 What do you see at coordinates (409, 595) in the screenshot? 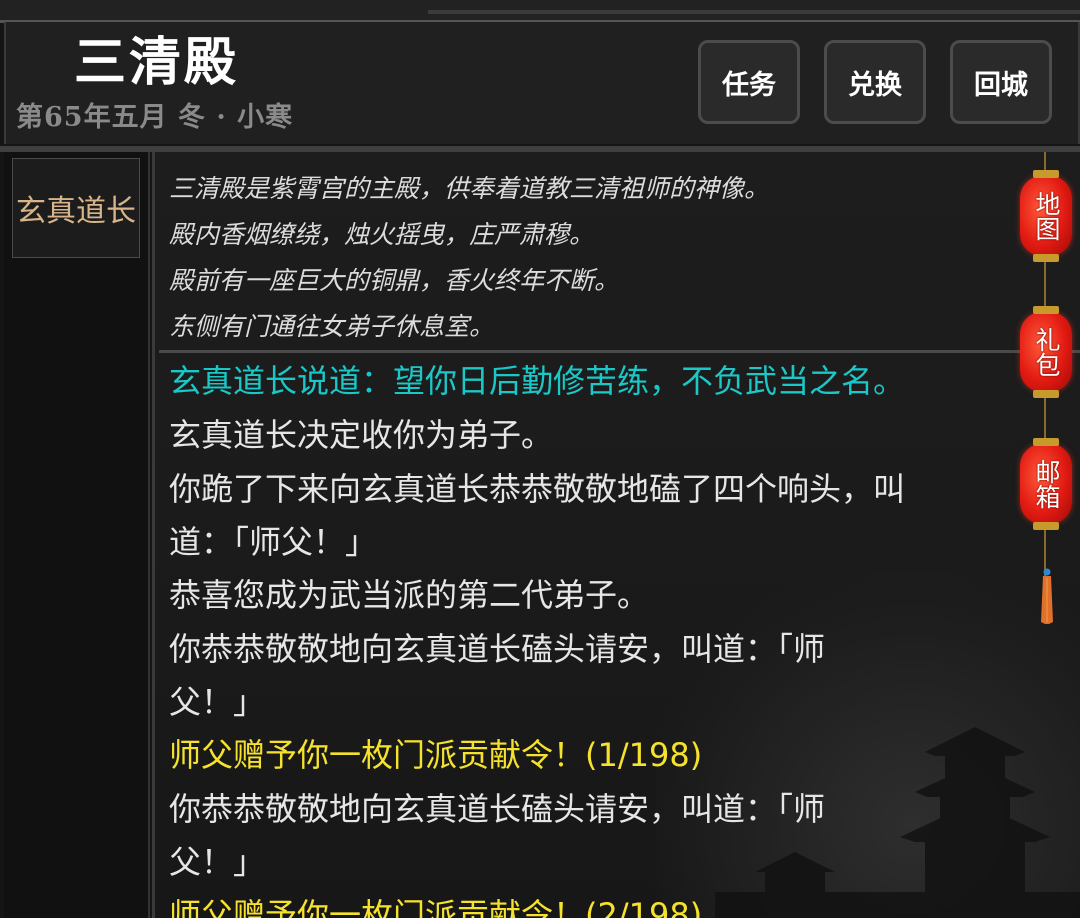
I see `log-line: 恭喜您成为武当派的第二代弟子。` at bounding box center [409, 595].